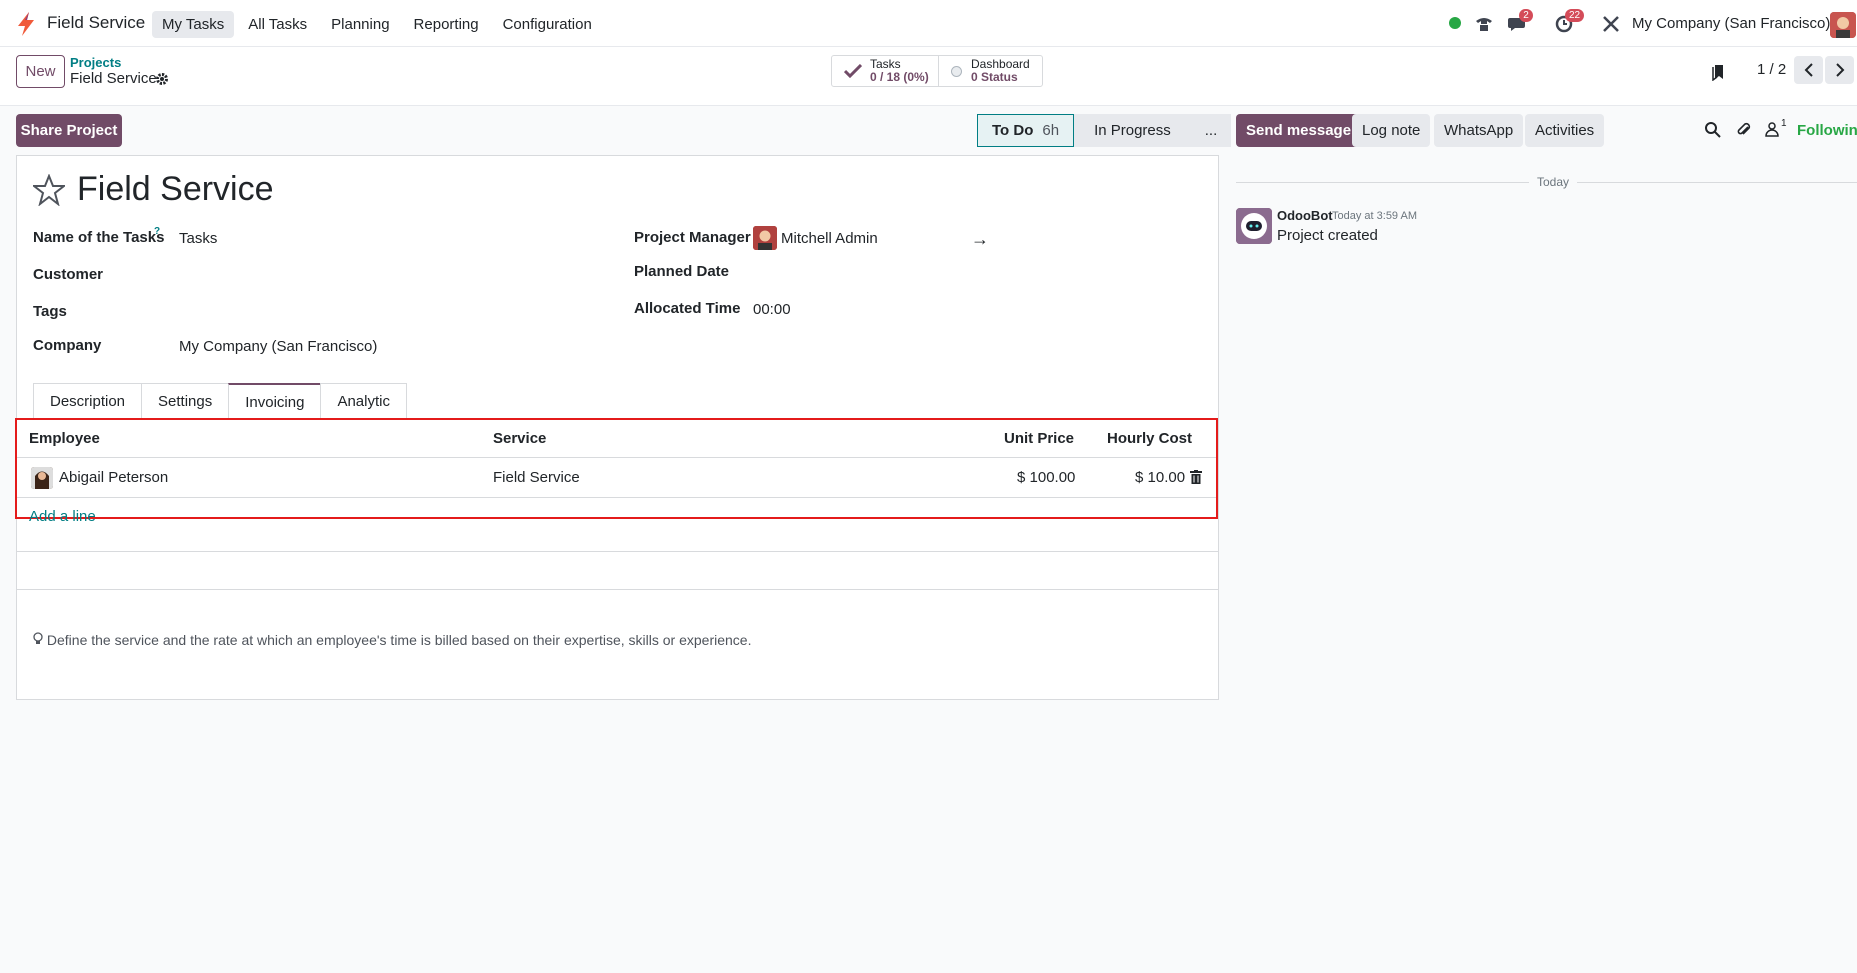 This screenshot has width=1857, height=973. I want to click on unit-price-cell: $ 100.00, so click(1046, 477).